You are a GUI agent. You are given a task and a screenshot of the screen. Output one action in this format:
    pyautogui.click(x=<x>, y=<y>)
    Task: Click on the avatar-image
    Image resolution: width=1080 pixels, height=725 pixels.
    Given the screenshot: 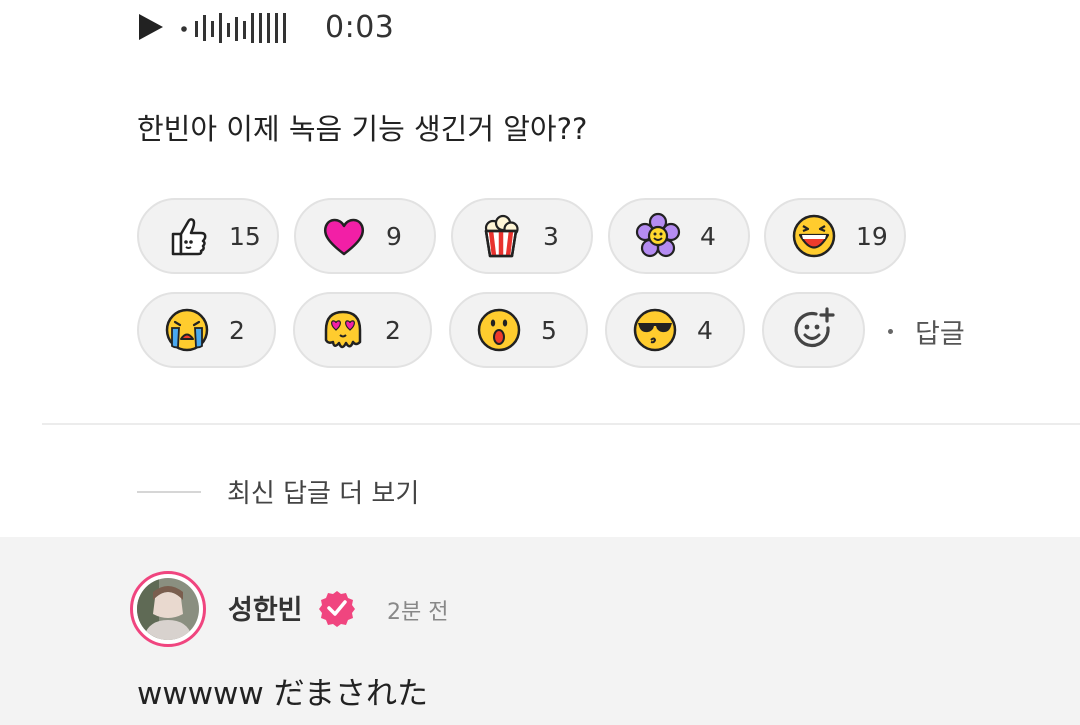 What is the action you would take?
    pyautogui.click(x=168, y=609)
    